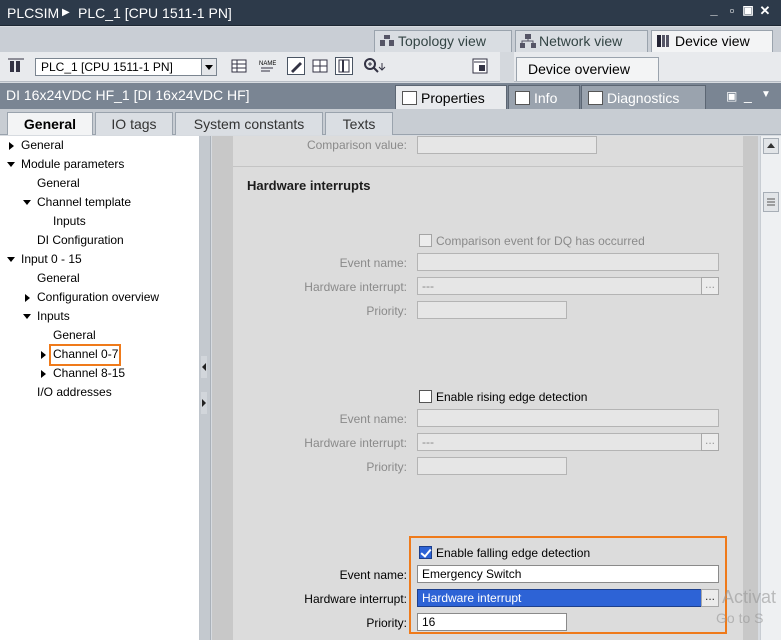 The image size is (781, 640). Describe the element at coordinates (41, 259) in the screenshot. I see `tree-item-input-0-15: Input 0 - 15` at that location.